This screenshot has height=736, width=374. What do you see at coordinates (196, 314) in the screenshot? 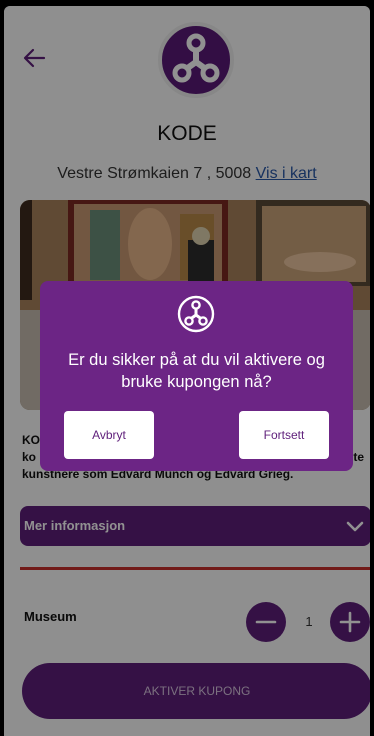
I see `three-node-logo-icon` at bounding box center [196, 314].